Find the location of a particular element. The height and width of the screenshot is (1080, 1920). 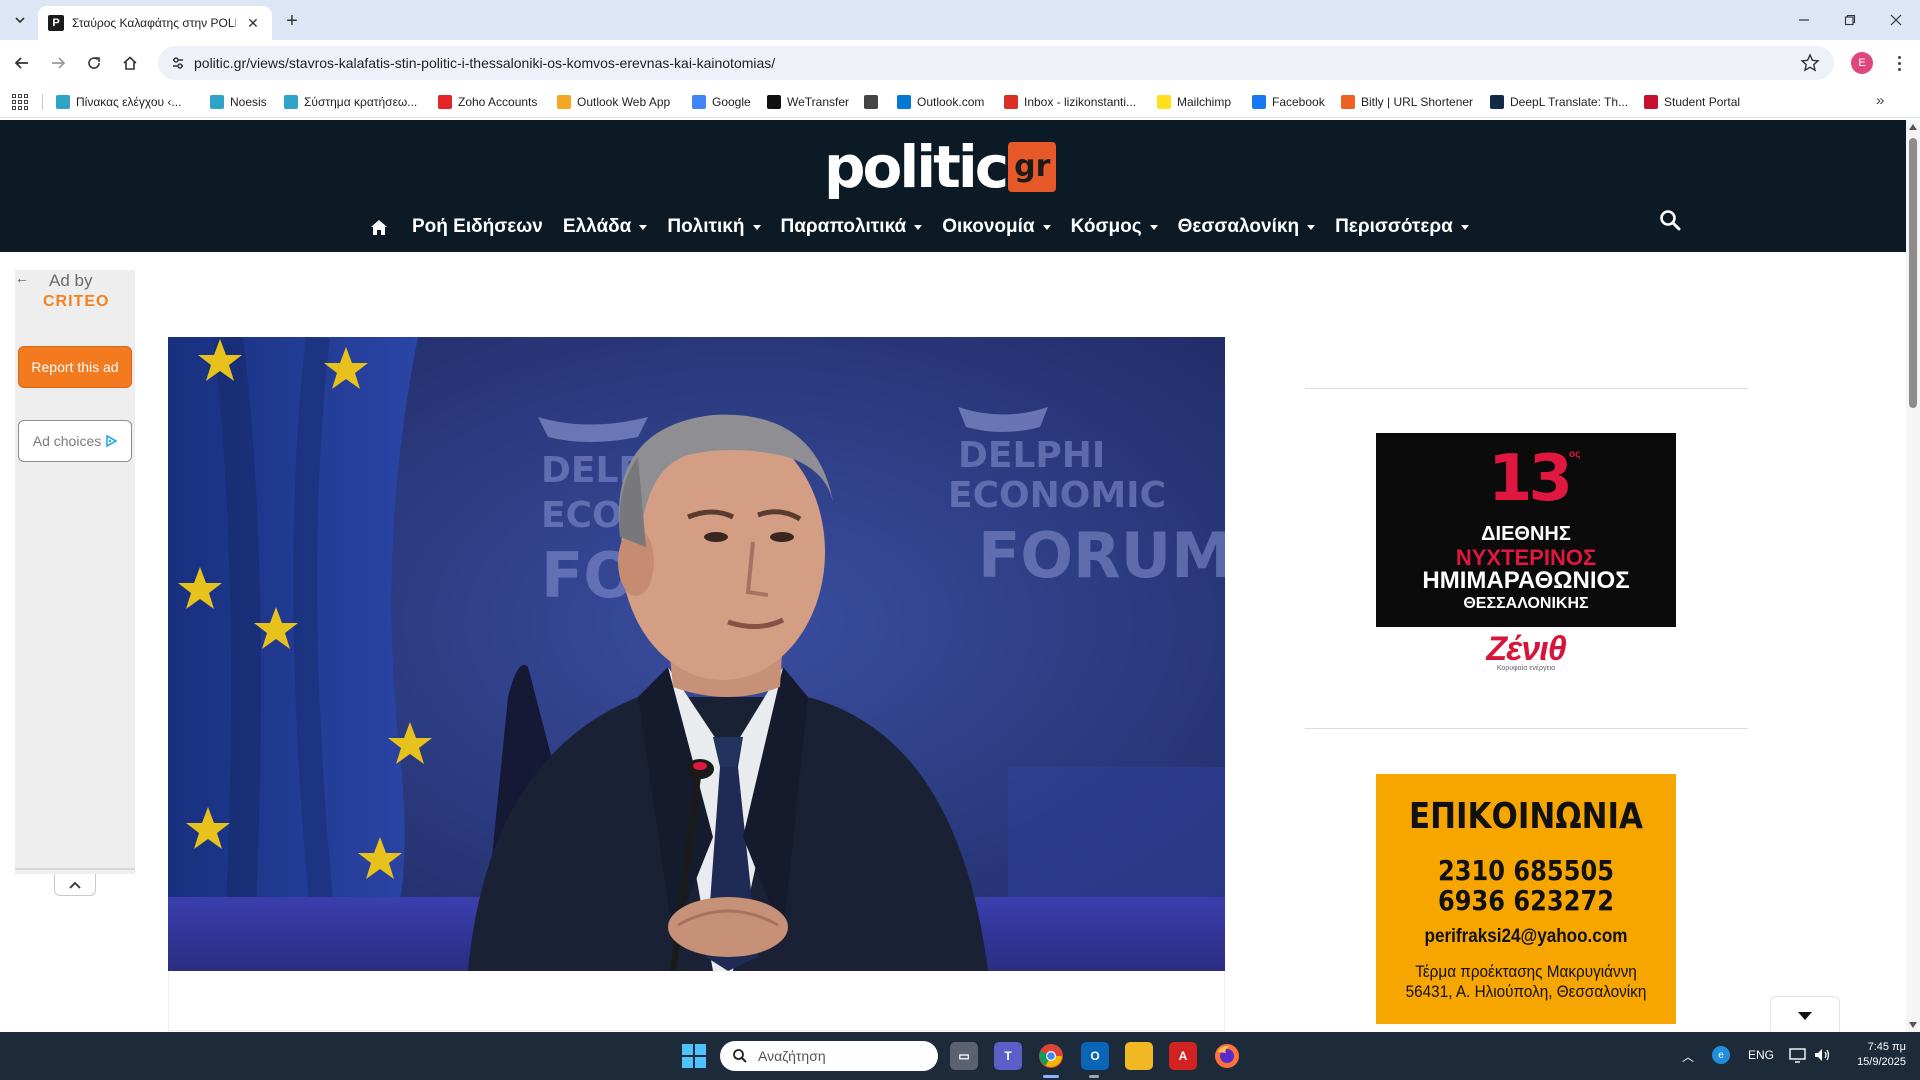

logo-tag: gr is located at coordinates (1032, 167).